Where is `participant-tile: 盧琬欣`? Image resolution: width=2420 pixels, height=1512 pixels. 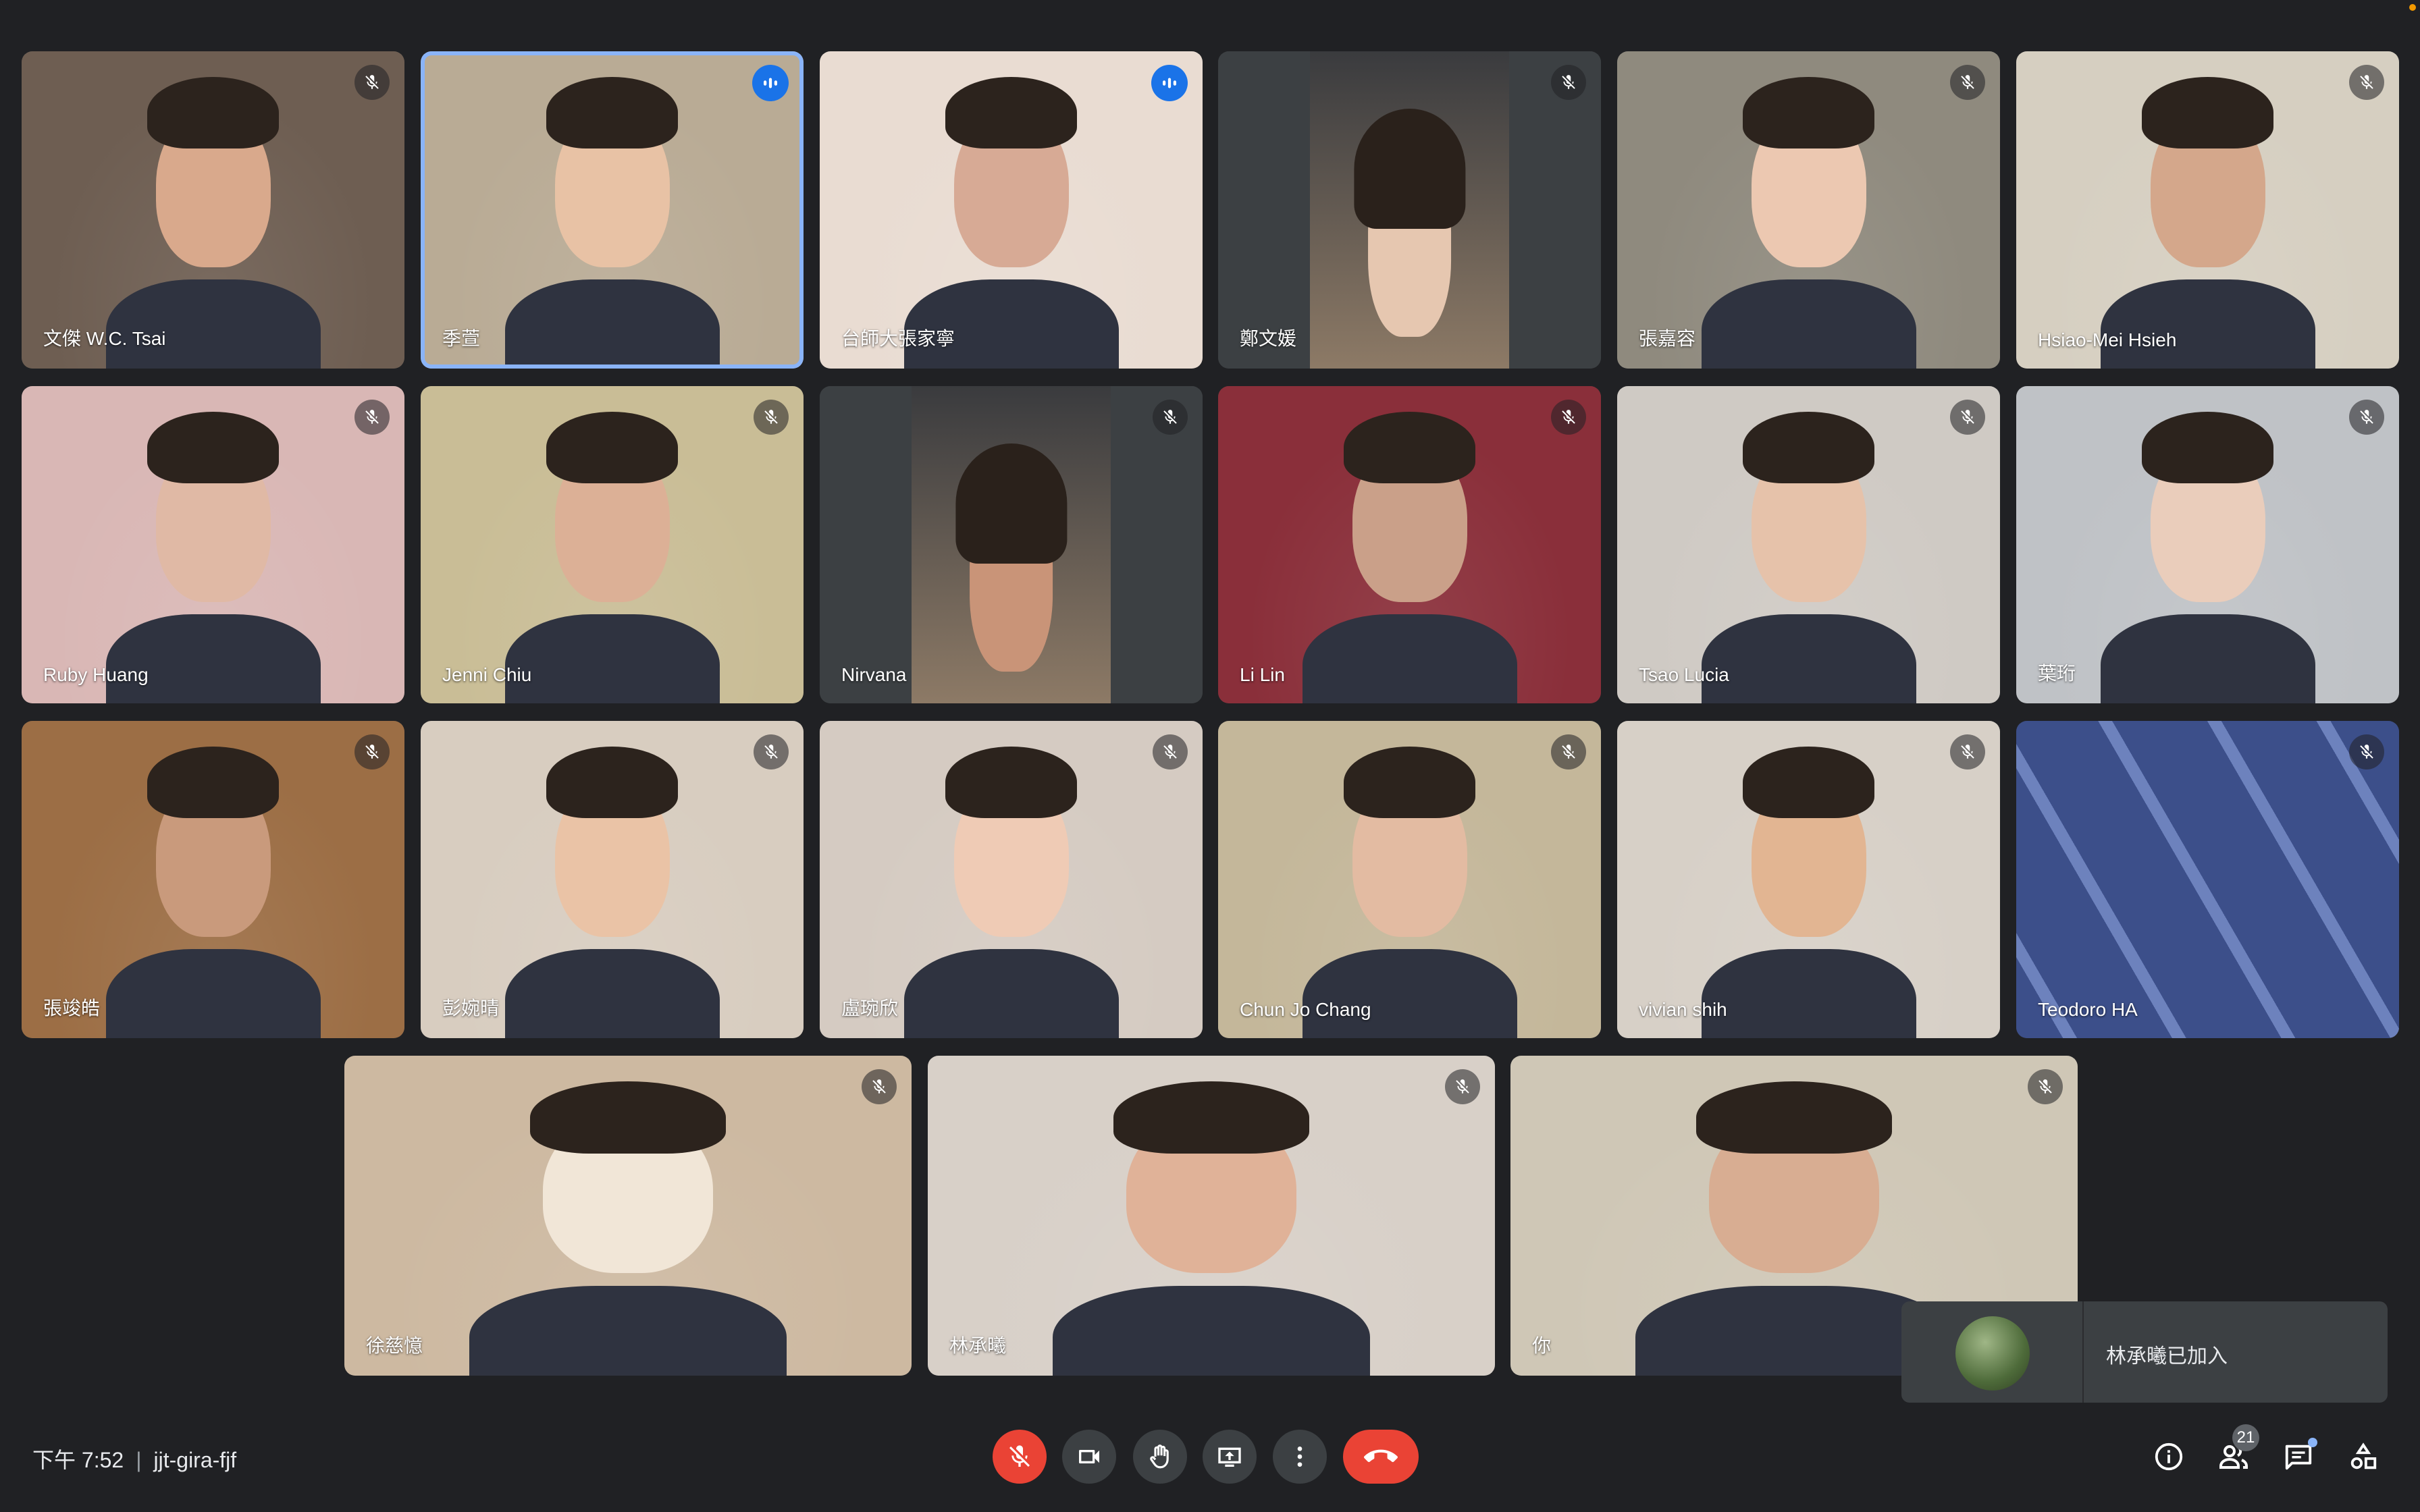
participant-tile: 盧琬欣 is located at coordinates (1011, 879).